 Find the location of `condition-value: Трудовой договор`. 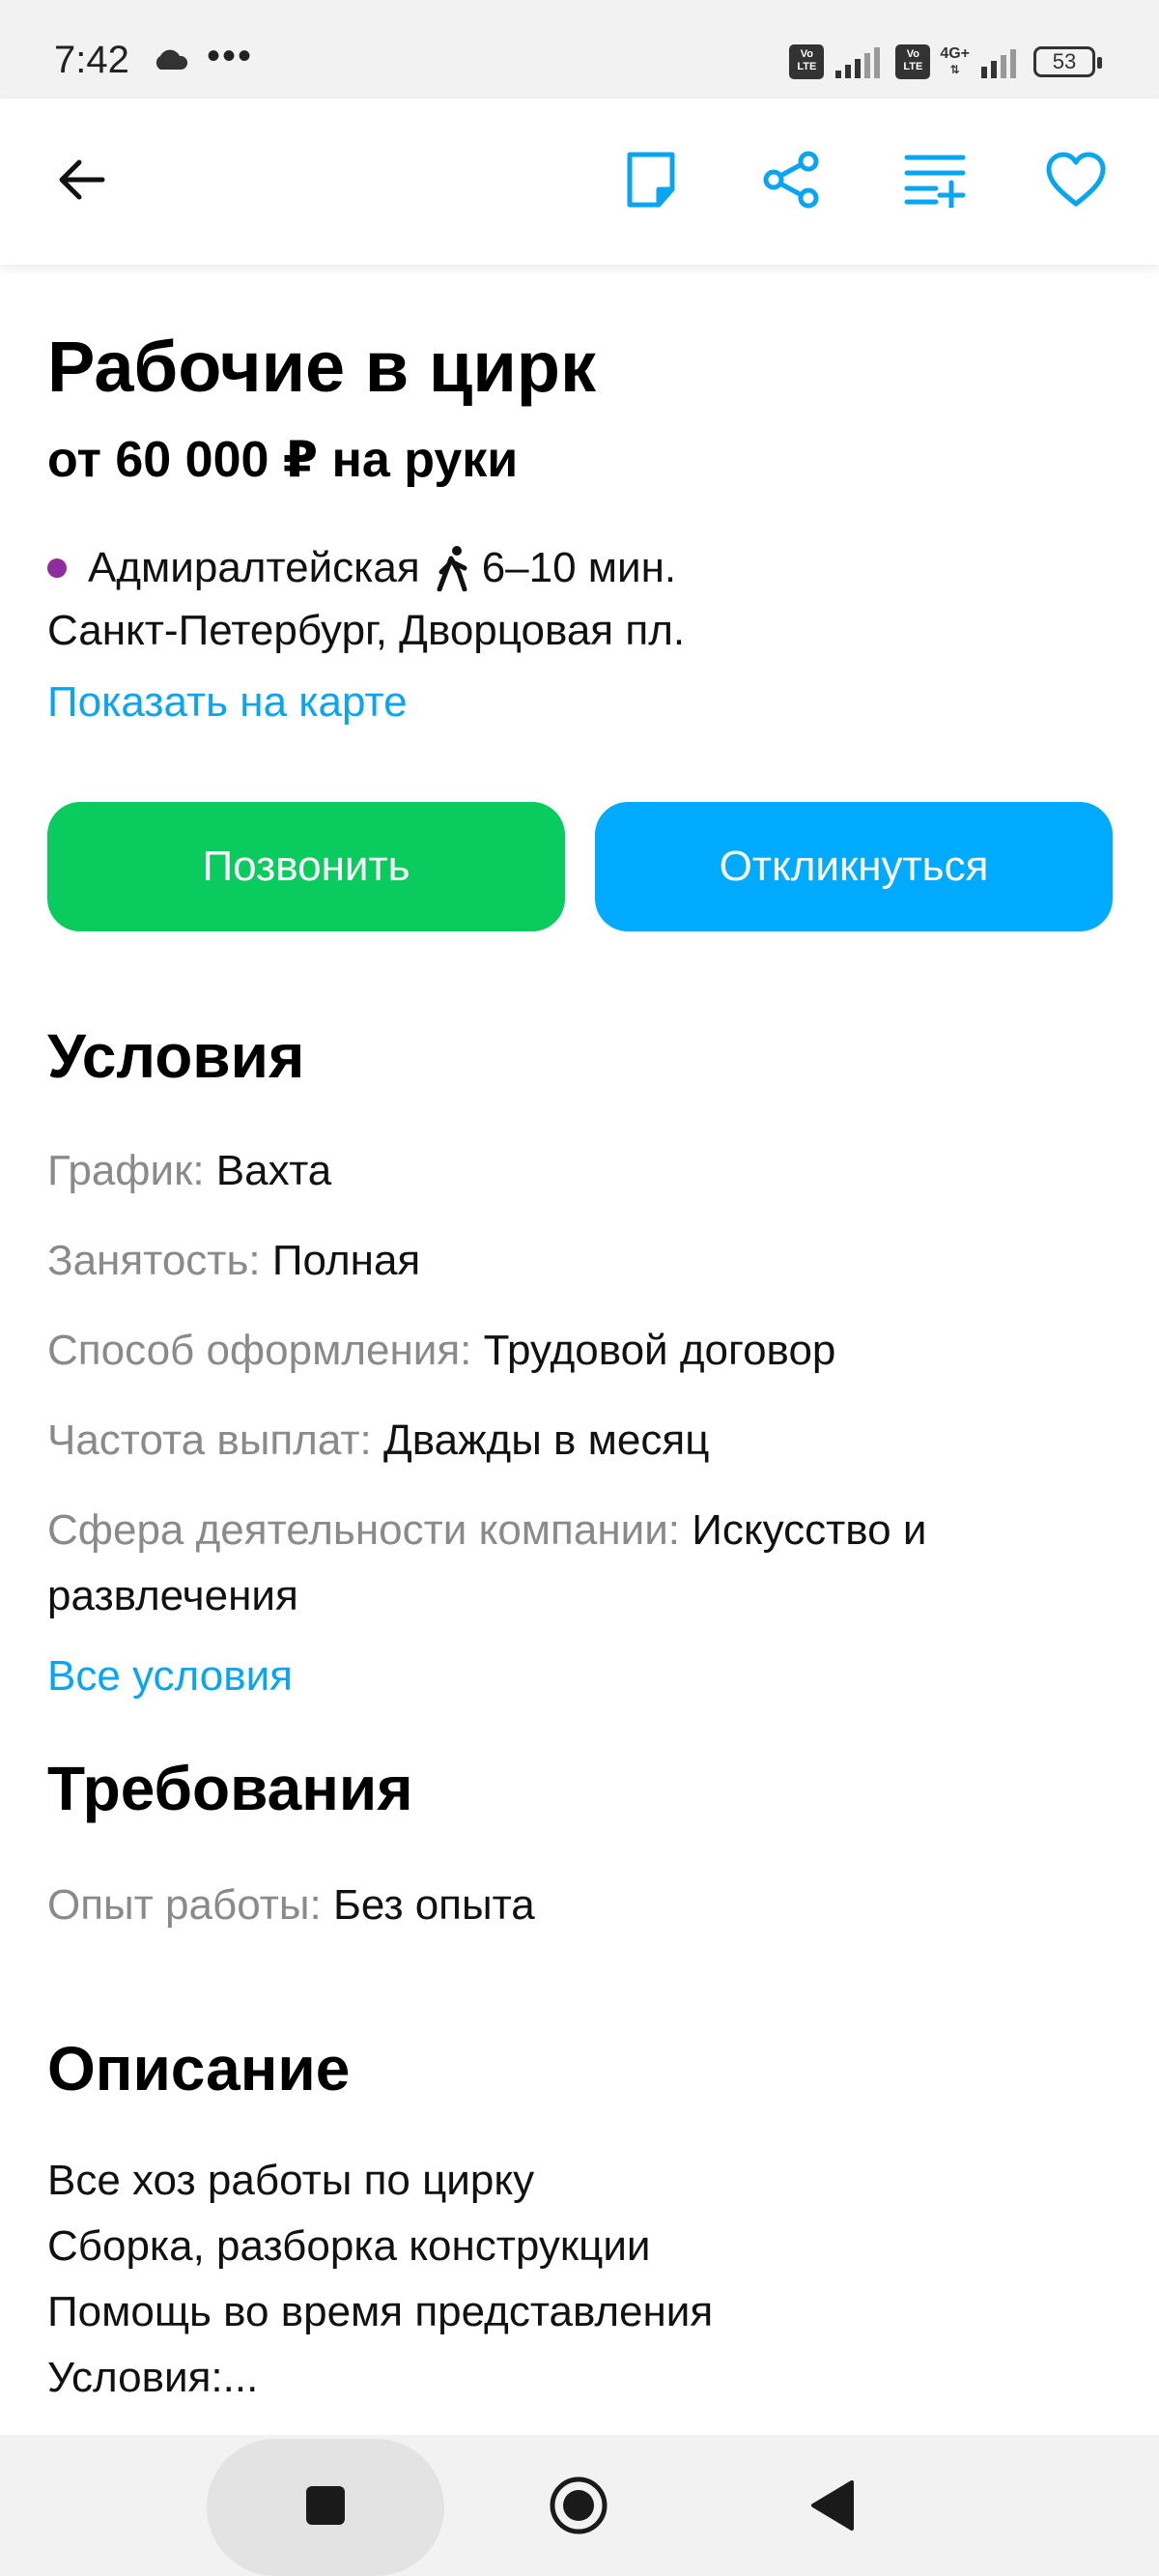

condition-value: Трудовой договор is located at coordinates (659, 1351).